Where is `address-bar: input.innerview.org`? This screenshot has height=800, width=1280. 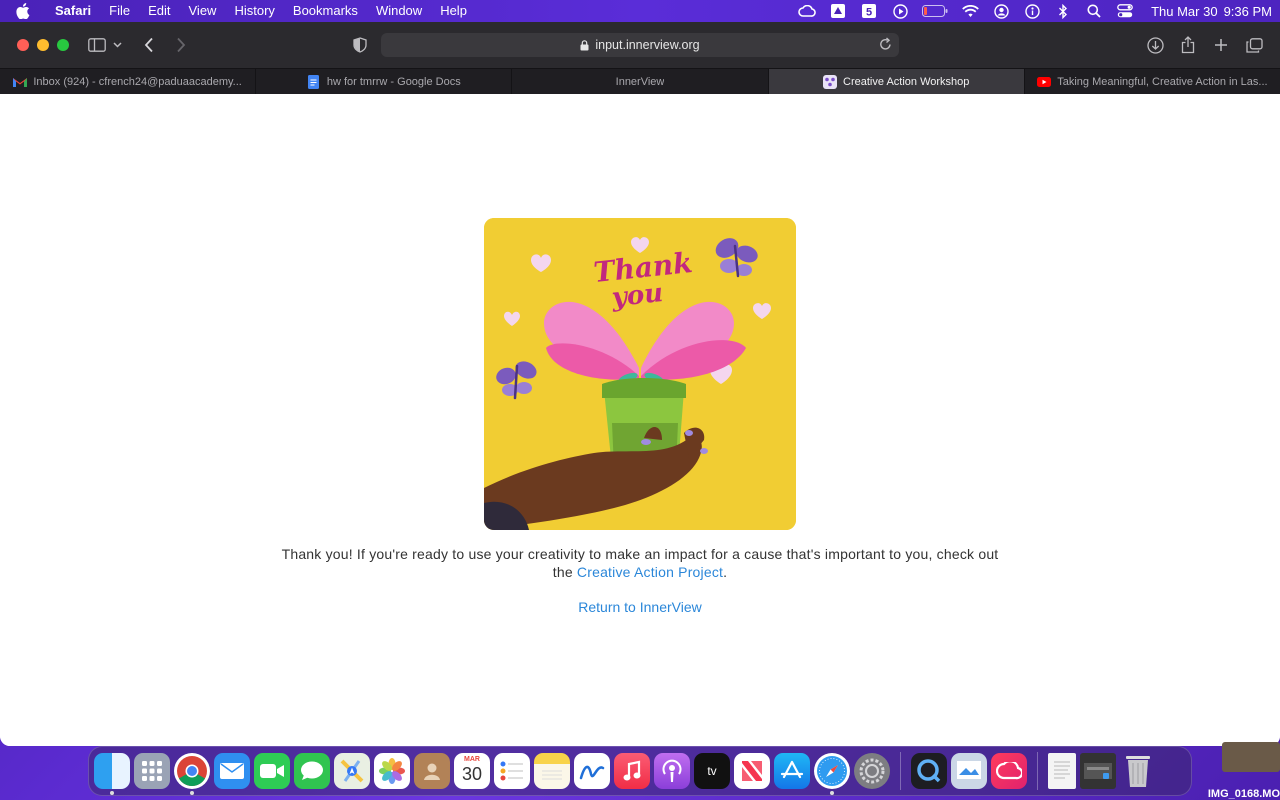
address-bar: input.innerview.org is located at coordinates (640, 45).